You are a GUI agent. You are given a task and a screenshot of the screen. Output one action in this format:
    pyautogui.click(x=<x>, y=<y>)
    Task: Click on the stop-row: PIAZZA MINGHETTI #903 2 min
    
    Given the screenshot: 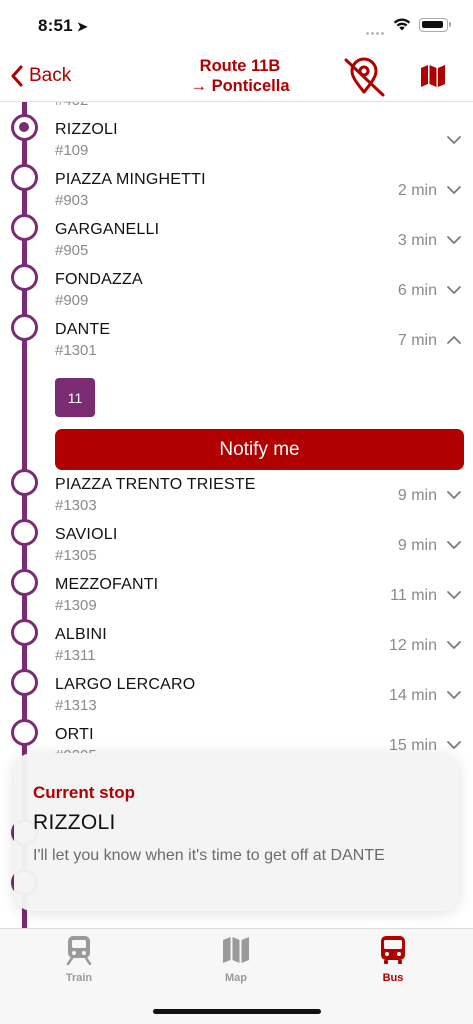 What is the action you would take?
    pyautogui.click(x=236, y=187)
    